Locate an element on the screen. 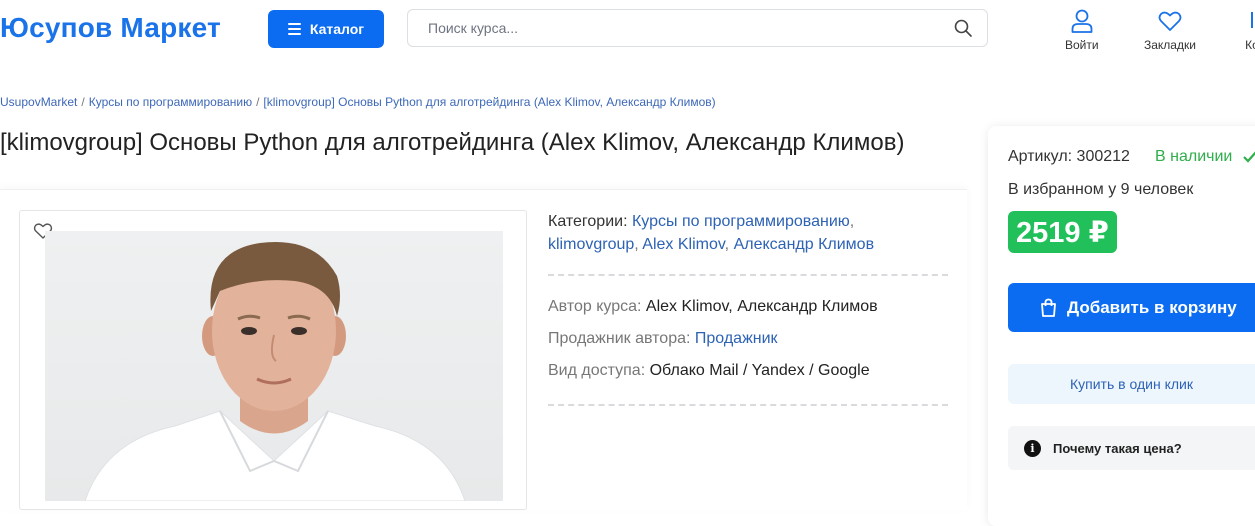 This screenshot has width=1255, height=526. bookmarks-link: Закладки is located at coordinates (1170, 30).